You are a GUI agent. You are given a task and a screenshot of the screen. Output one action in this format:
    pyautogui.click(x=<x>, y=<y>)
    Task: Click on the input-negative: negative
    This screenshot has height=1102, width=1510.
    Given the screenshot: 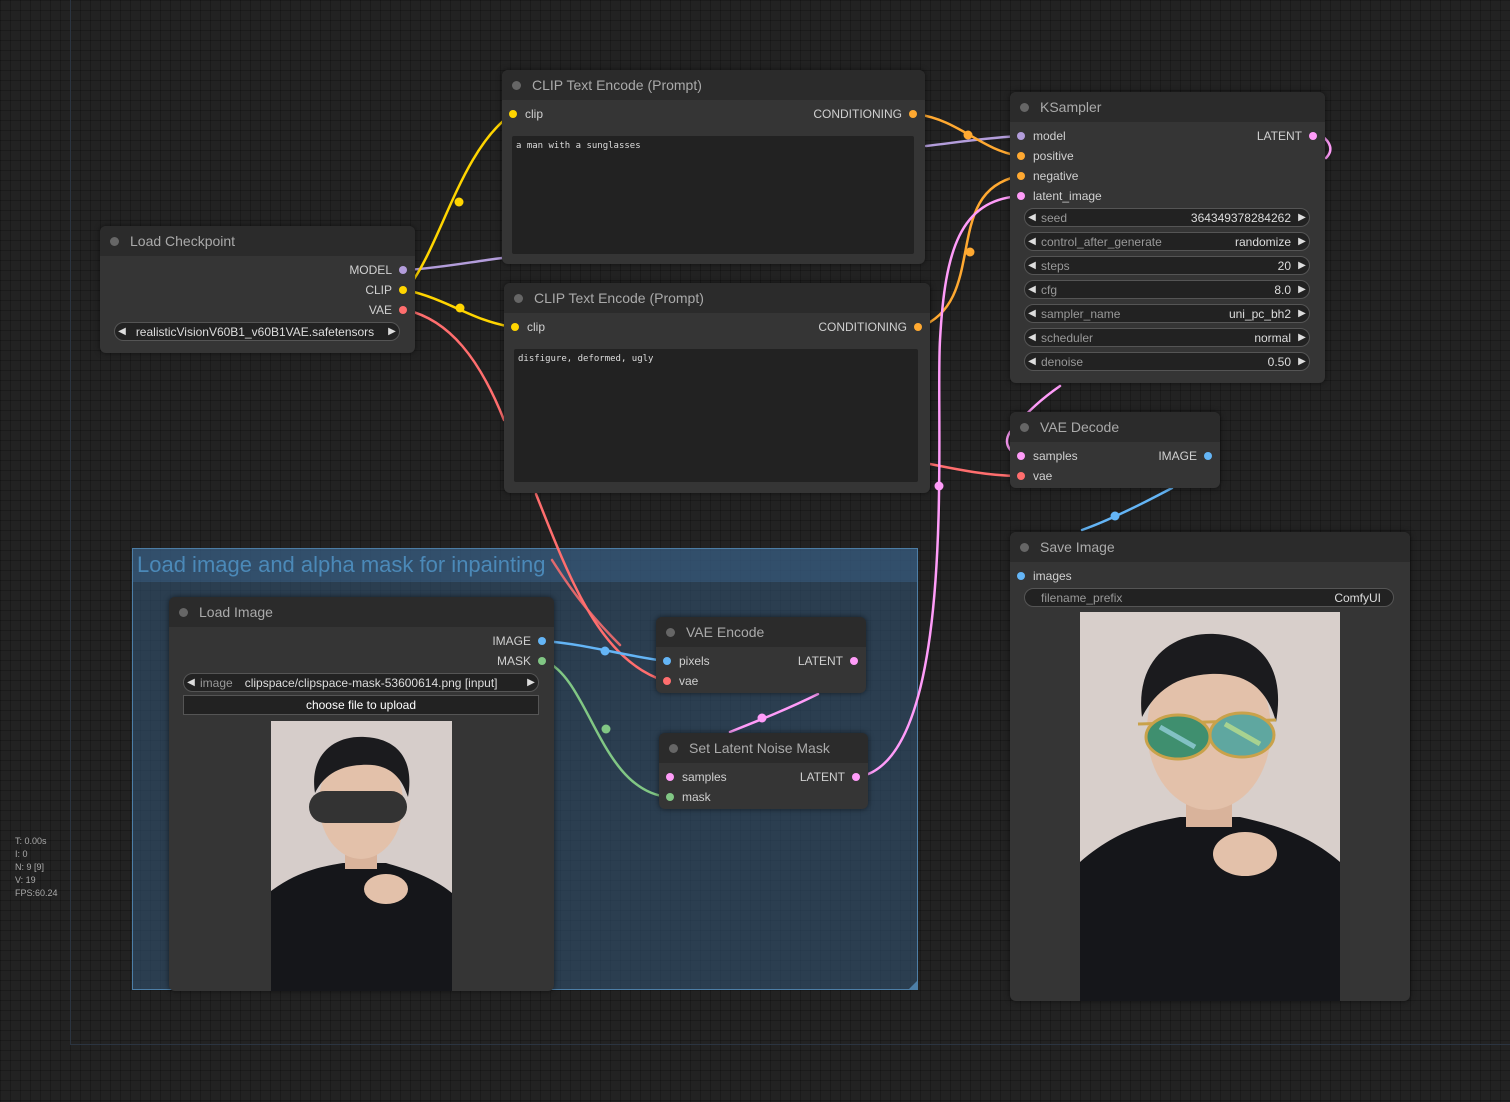 What is the action you would take?
    pyautogui.click(x=1047, y=176)
    